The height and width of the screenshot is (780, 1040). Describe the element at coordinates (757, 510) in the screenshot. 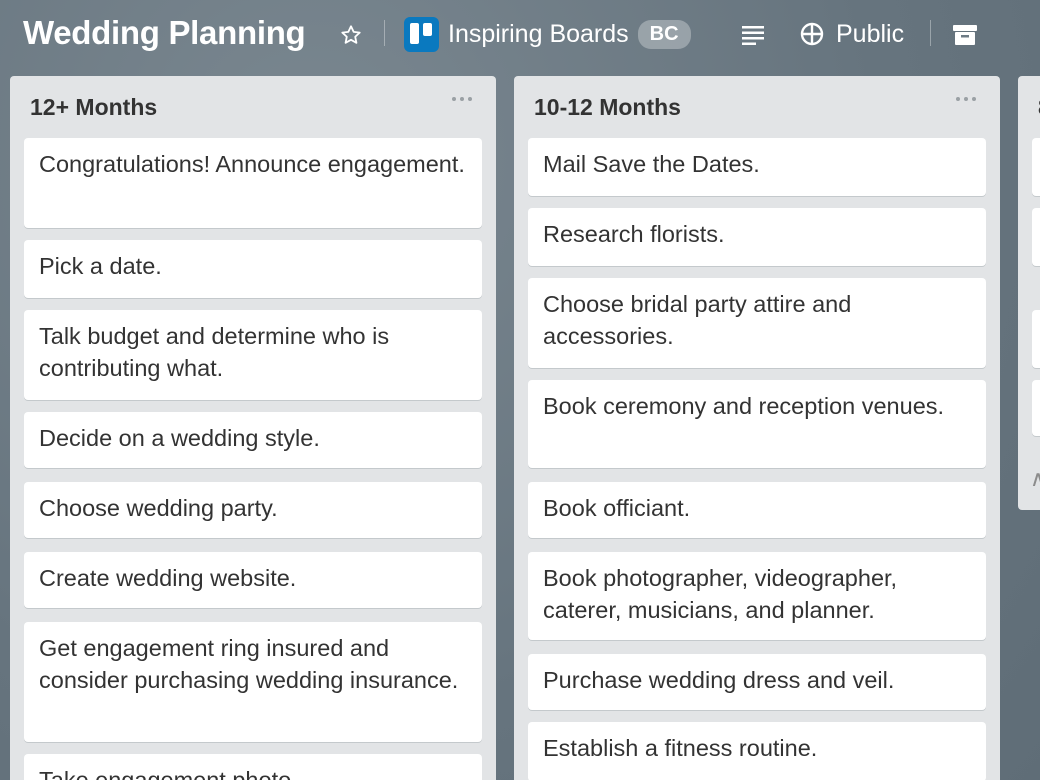

I see `card: Book officiant.` at that location.